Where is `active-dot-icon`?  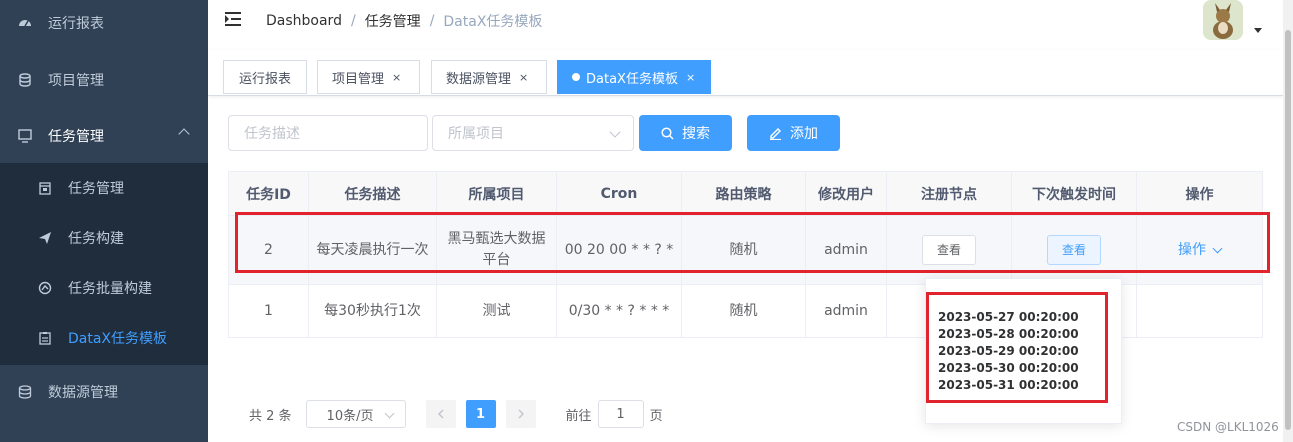
active-dot-icon is located at coordinates (576, 77).